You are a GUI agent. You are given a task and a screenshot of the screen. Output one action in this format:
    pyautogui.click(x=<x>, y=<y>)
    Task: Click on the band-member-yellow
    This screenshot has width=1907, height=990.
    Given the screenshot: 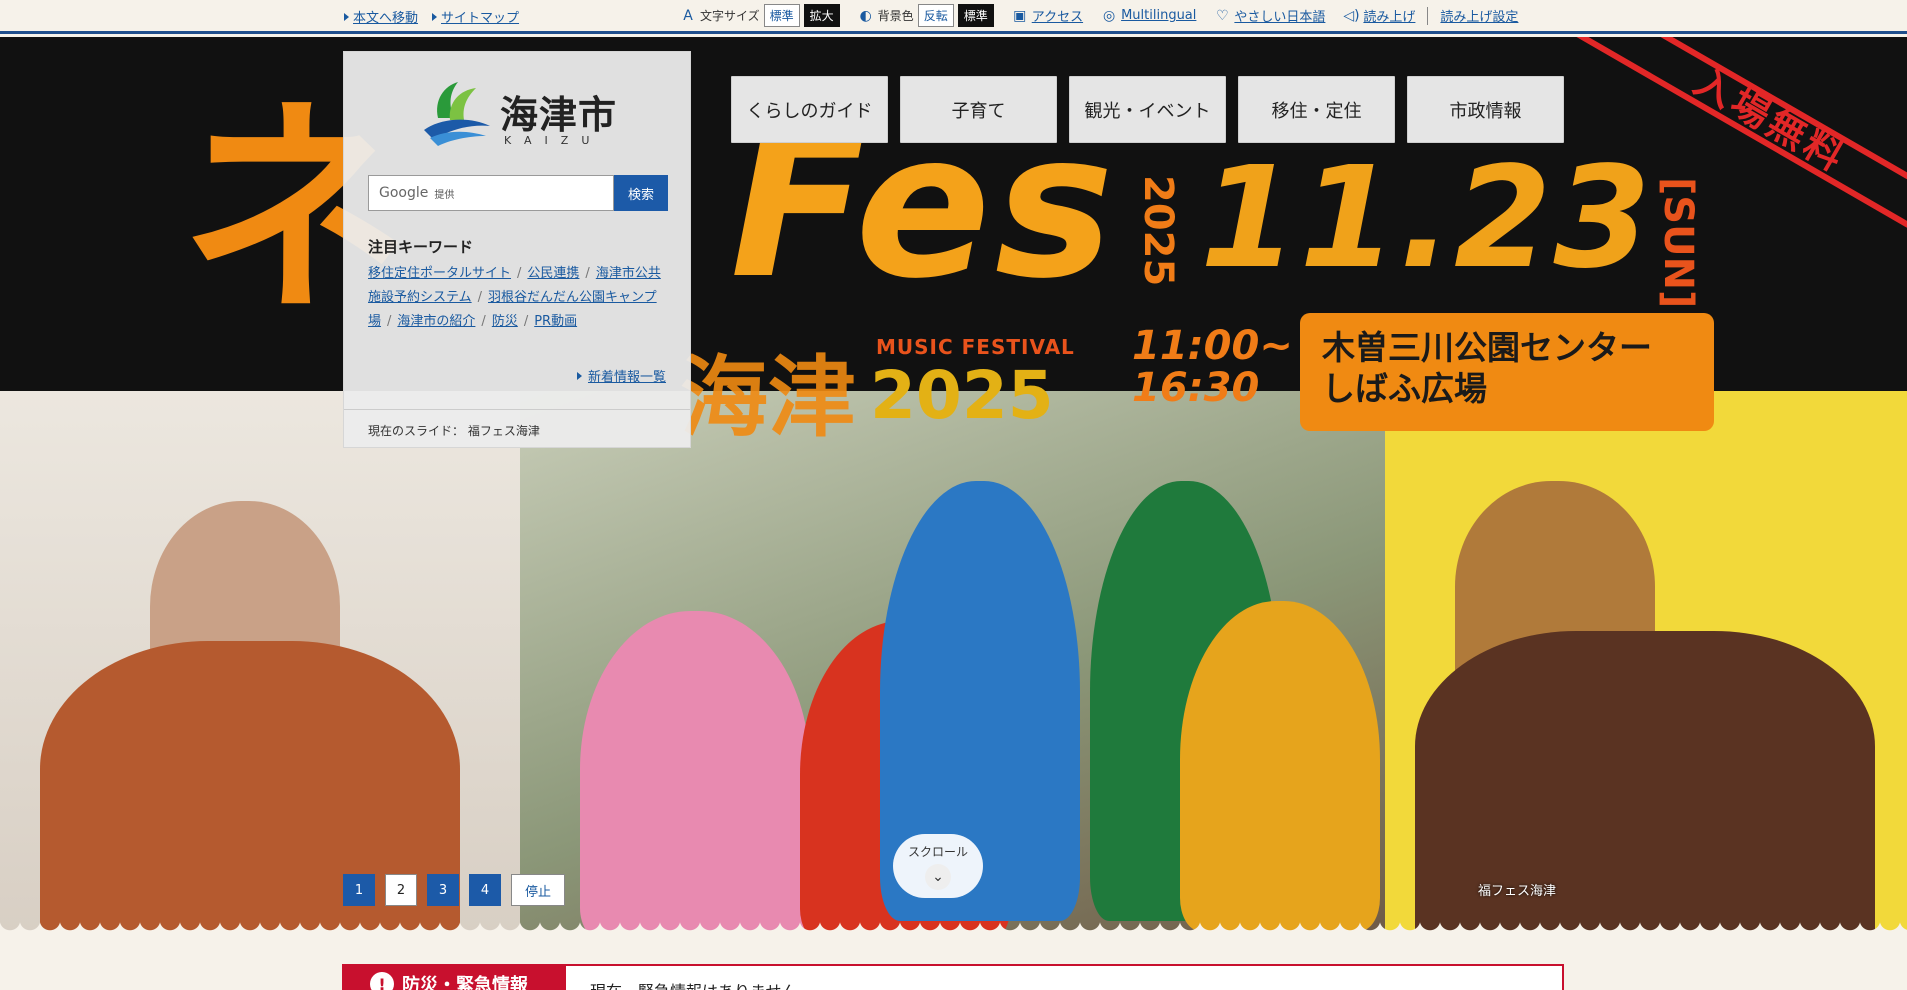 What is the action you would take?
    pyautogui.click(x=1280, y=766)
    